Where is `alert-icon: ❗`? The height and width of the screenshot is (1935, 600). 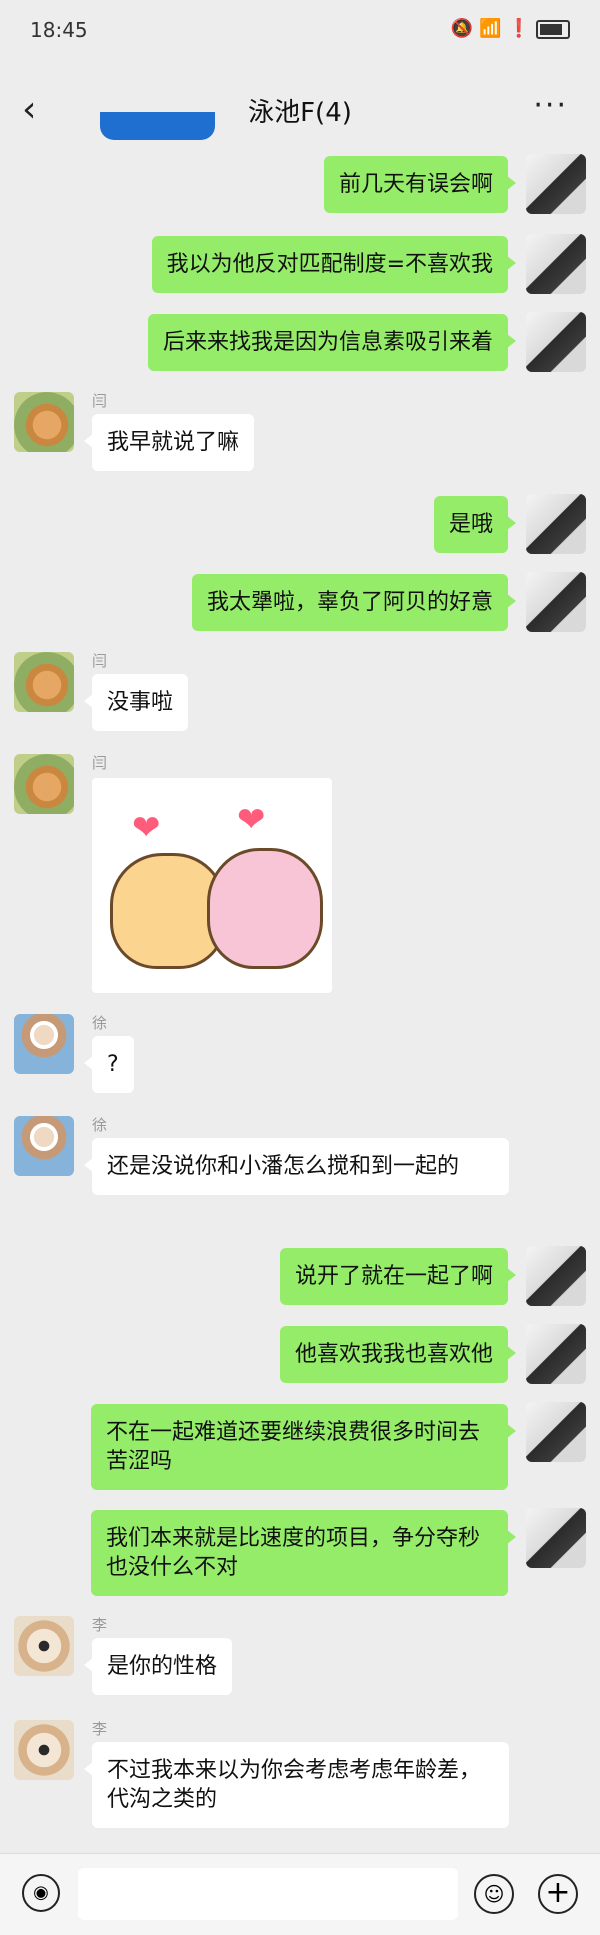 alert-icon: ❗ is located at coordinates (521, 28).